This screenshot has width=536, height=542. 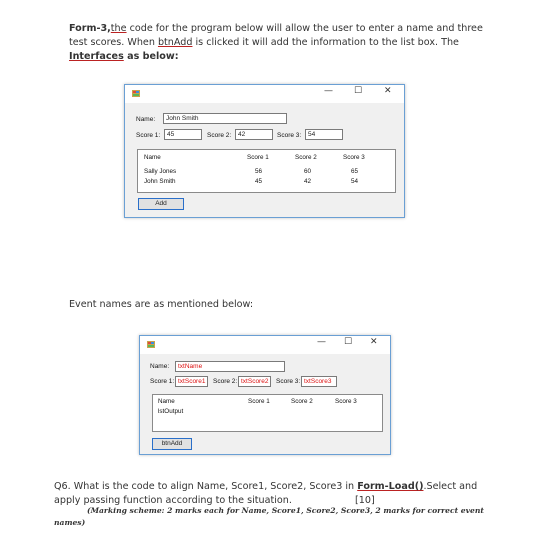 What do you see at coordinates (267, 413) in the screenshot?
I see `lstoutput-listbox: Name Score 1 Score 2 Score 3 lstOutput` at bounding box center [267, 413].